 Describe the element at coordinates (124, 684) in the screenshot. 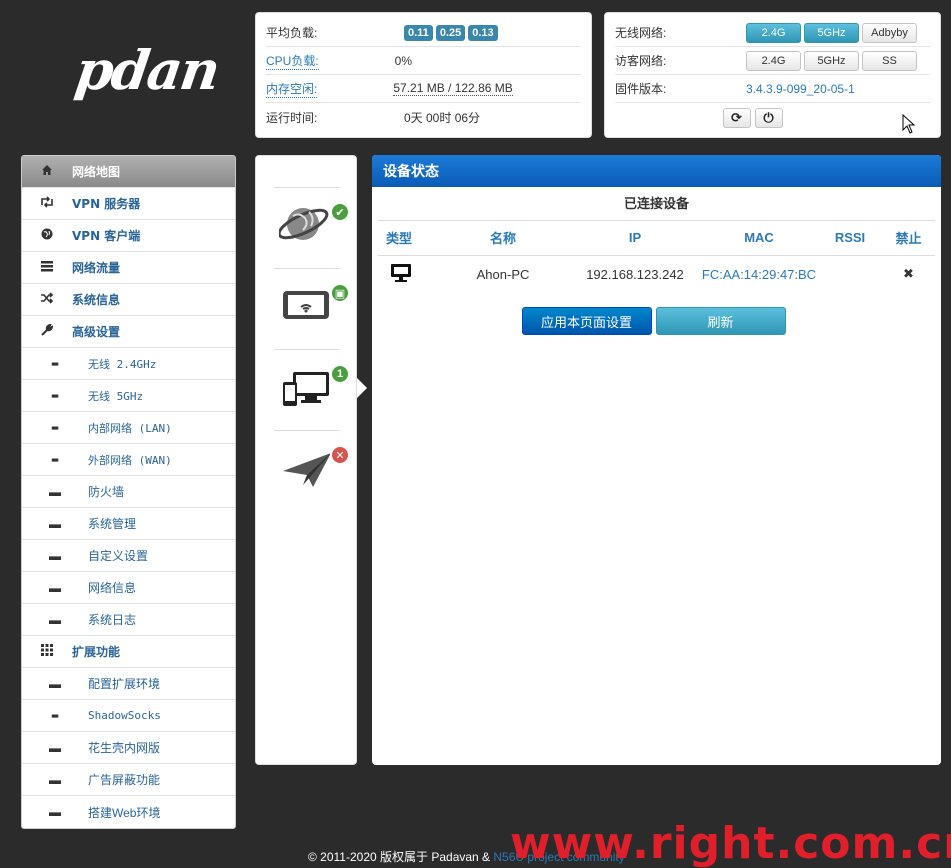

I see `sidebar-sub-label: 配置扩展环境` at that location.